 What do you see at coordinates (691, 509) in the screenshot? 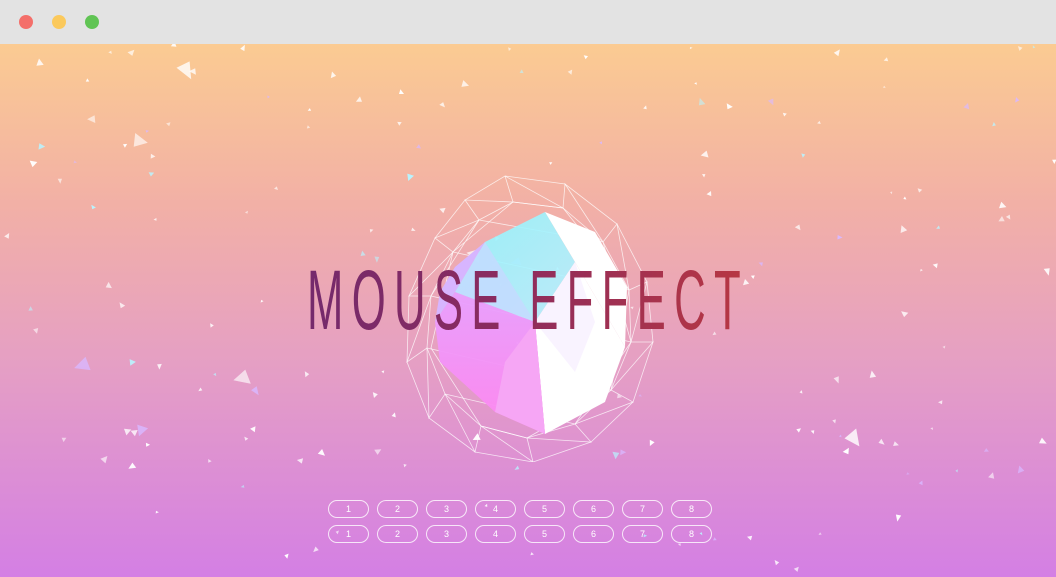
I see `effect-button-8: 8` at bounding box center [691, 509].